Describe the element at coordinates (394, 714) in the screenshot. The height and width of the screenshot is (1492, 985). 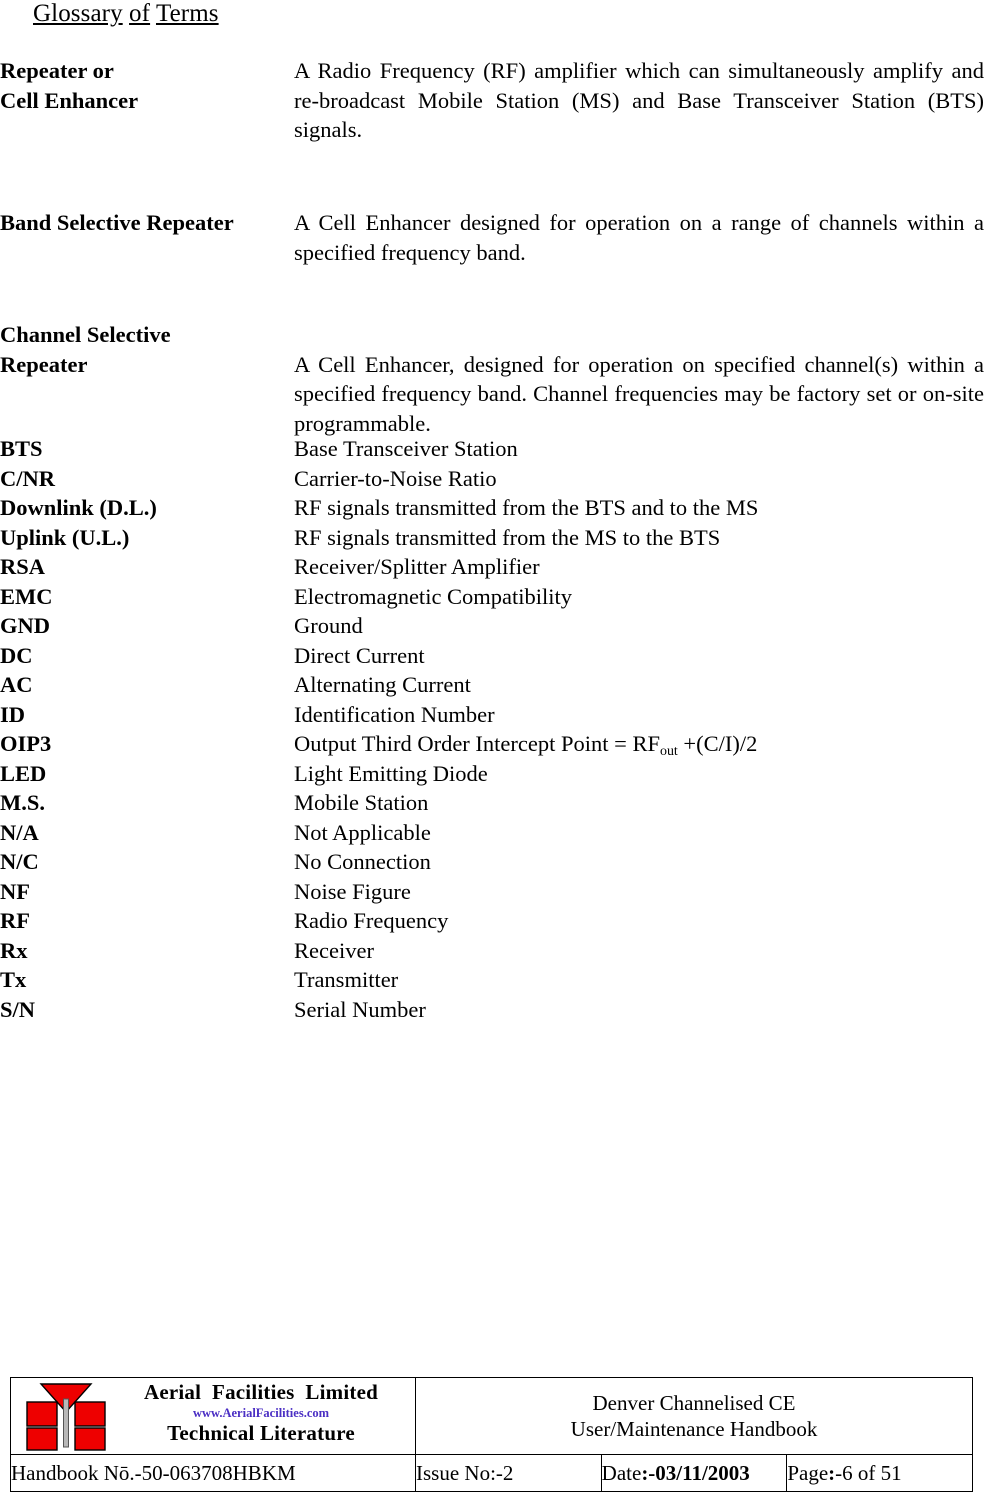
I see `abbreviation-value: Identification Number` at that location.